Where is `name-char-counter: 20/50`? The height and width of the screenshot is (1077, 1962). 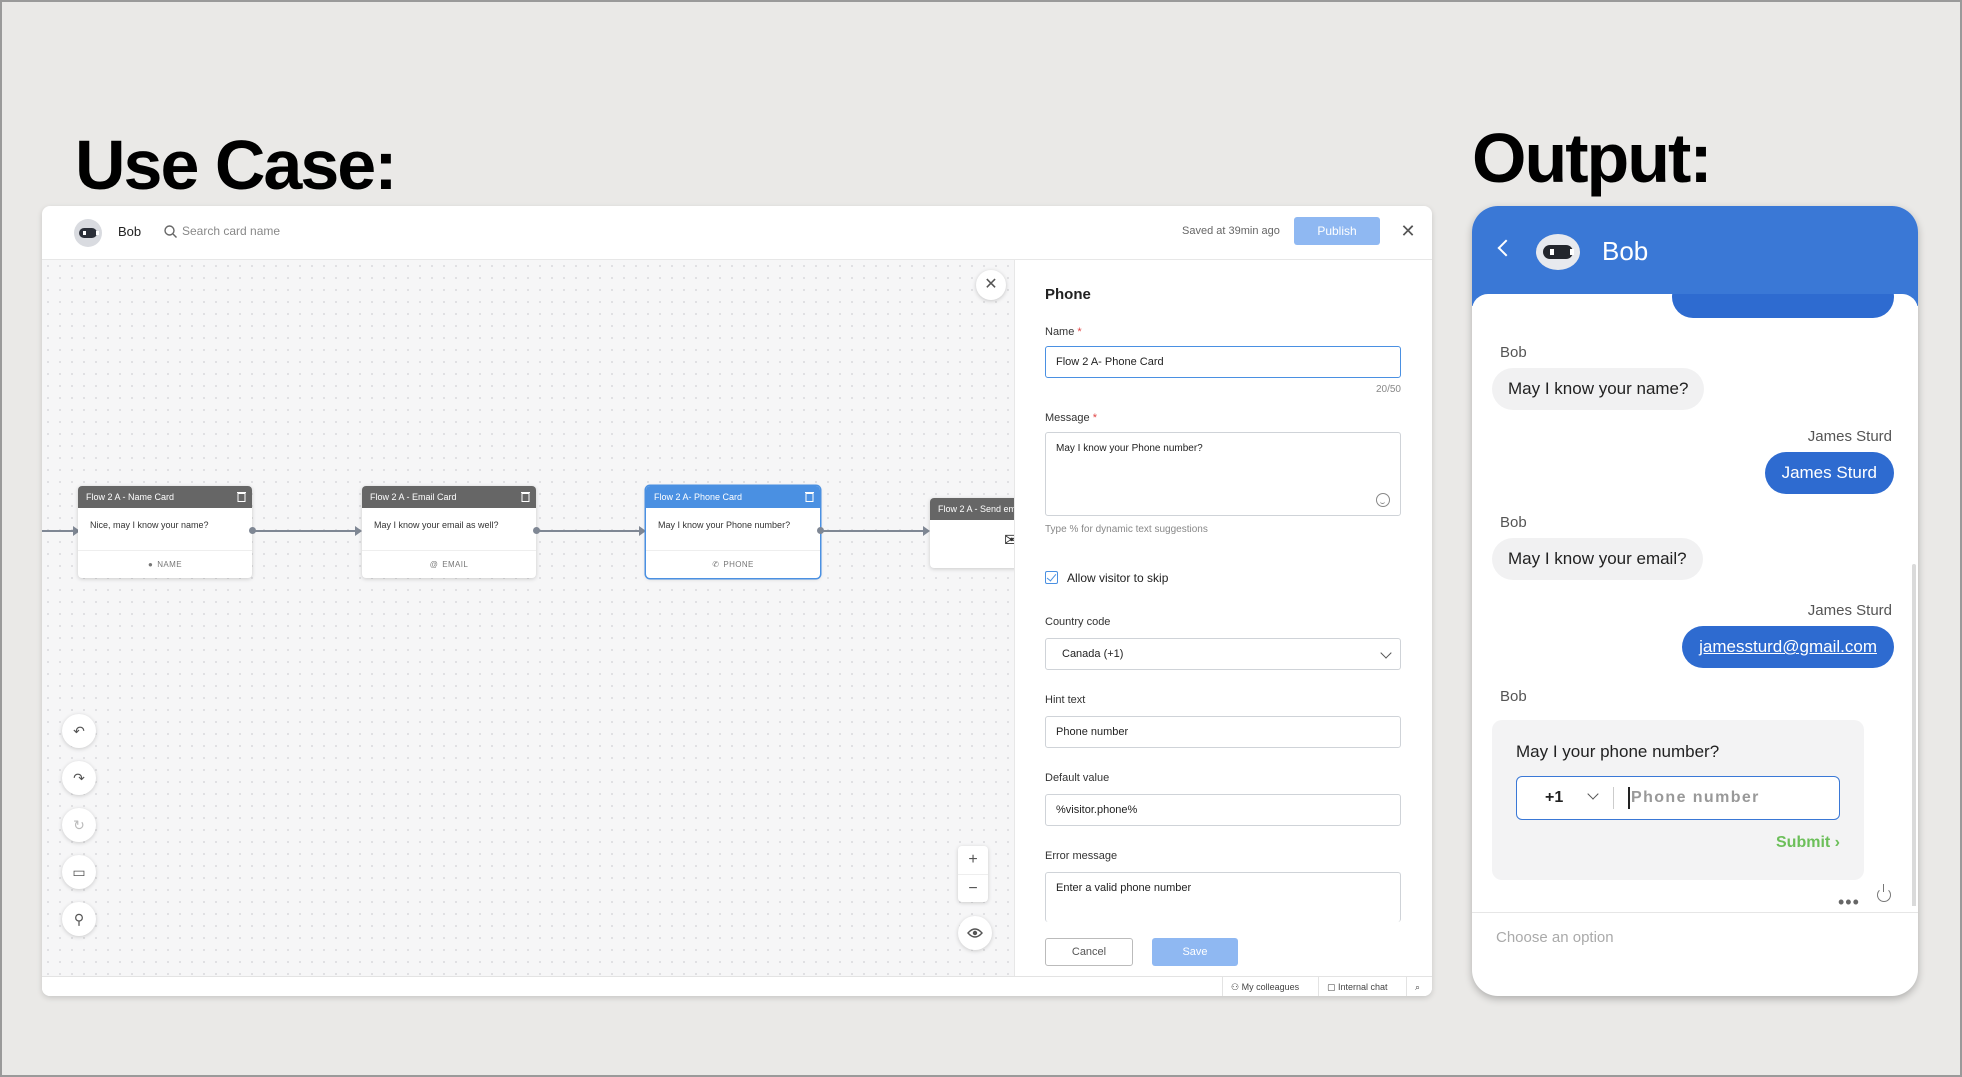
name-char-counter: 20/50 is located at coordinates (1388, 389).